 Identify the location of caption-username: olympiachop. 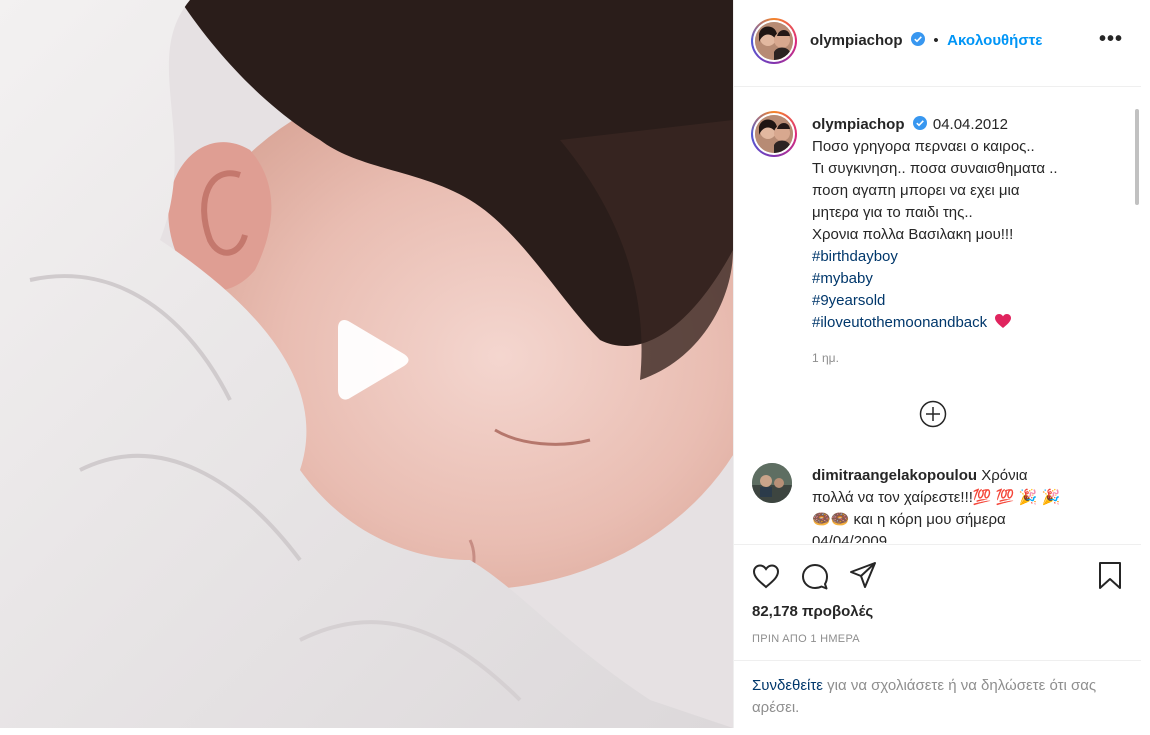
(858, 124).